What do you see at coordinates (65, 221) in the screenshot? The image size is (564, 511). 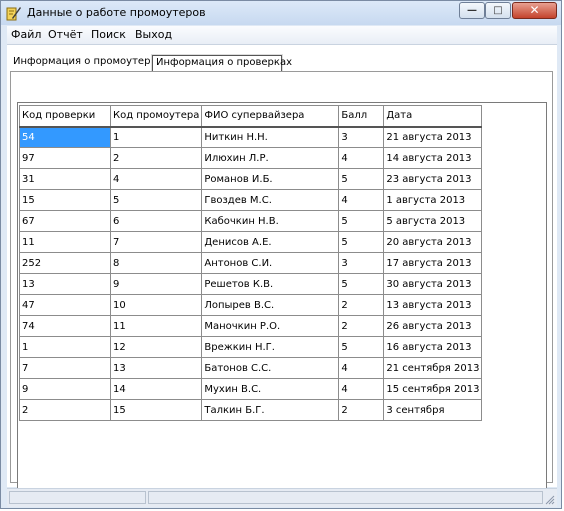 I see `table-cell: 67` at bounding box center [65, 221].